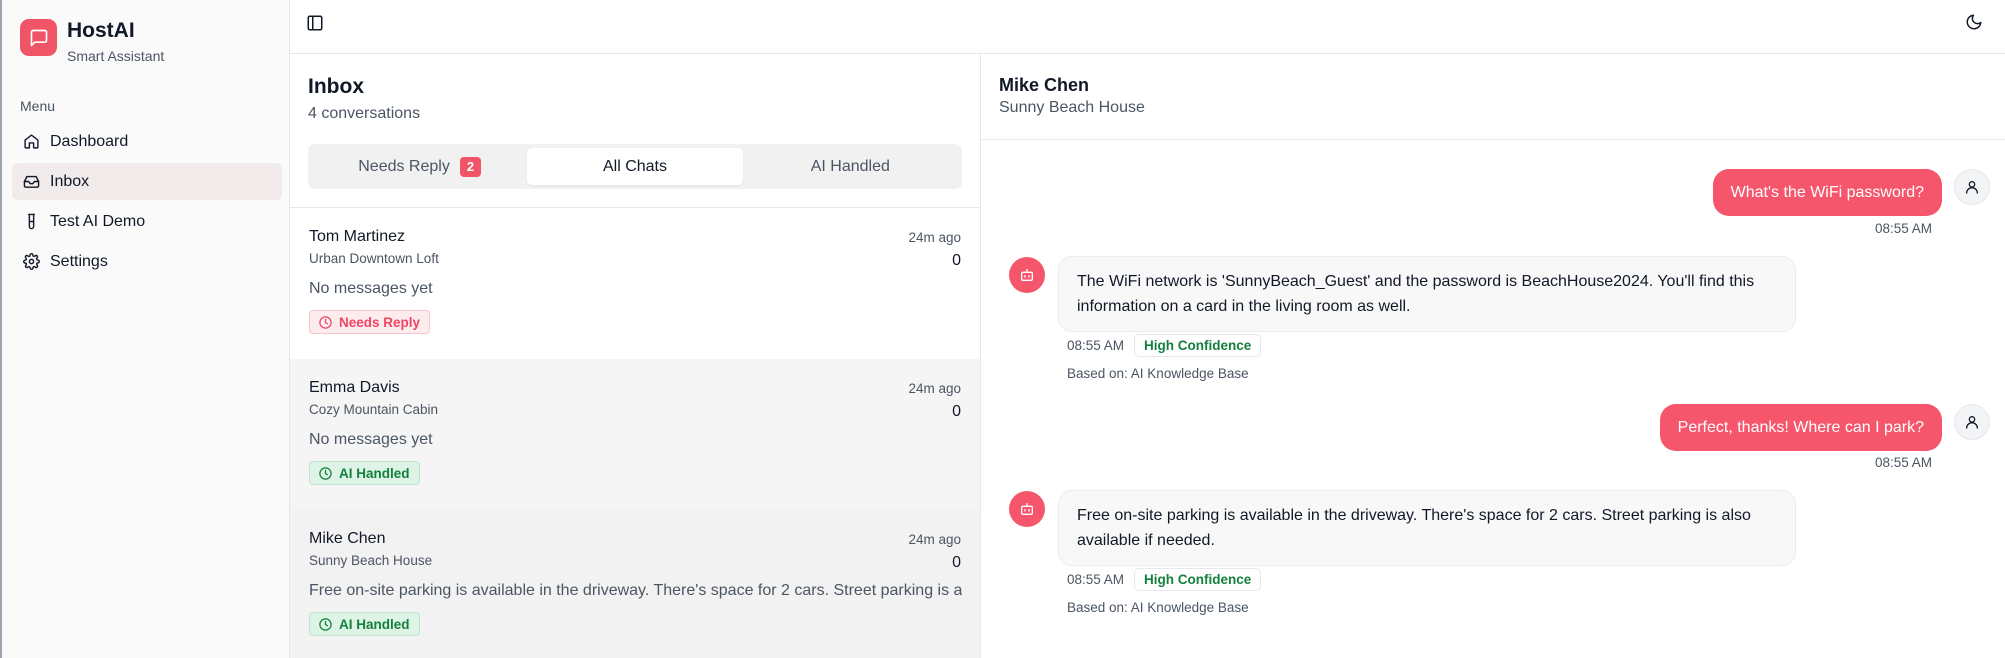  Describe the element at coordinates (315, 23) in the screenshot. I see `sidebar-toggle-icon` at that location.